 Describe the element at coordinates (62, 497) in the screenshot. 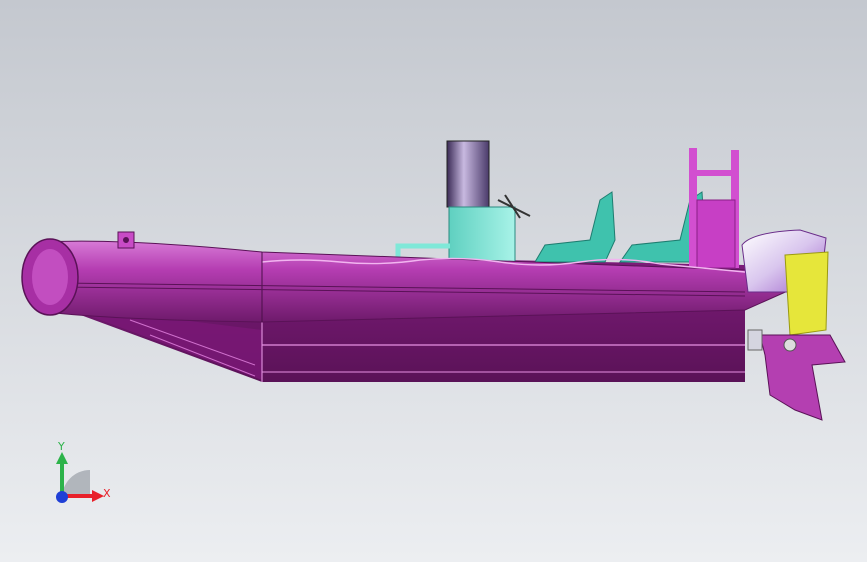

I see `z-axis-dot` at that location.